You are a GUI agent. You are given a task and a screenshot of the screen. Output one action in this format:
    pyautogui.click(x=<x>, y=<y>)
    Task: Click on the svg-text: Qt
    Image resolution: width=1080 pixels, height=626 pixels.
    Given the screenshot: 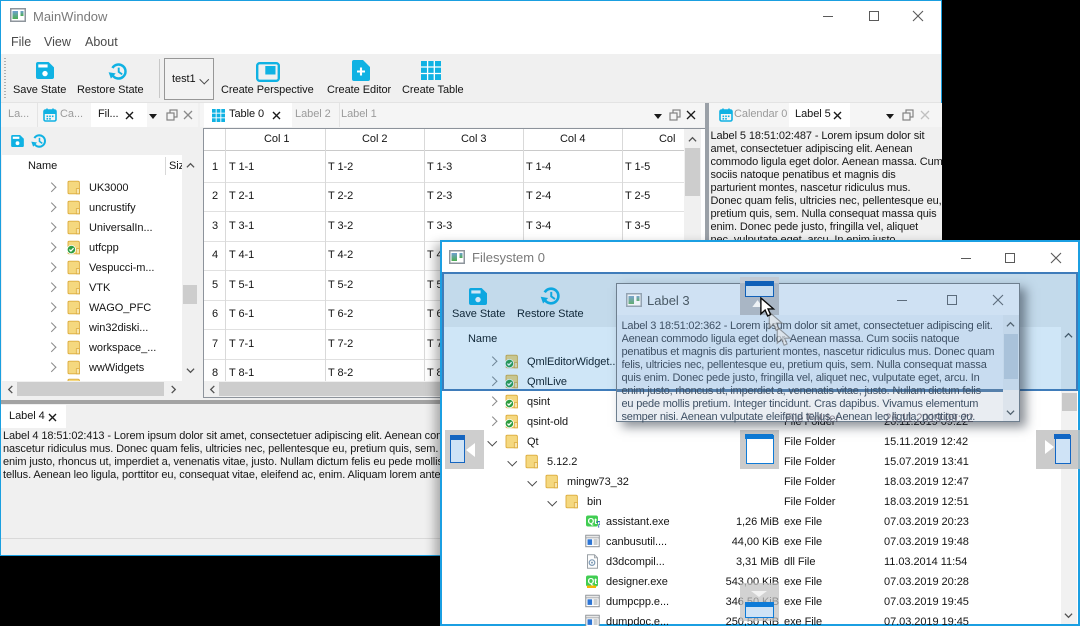 What is the action you would take?
    pyautogui.click(x=593, y=581)
    